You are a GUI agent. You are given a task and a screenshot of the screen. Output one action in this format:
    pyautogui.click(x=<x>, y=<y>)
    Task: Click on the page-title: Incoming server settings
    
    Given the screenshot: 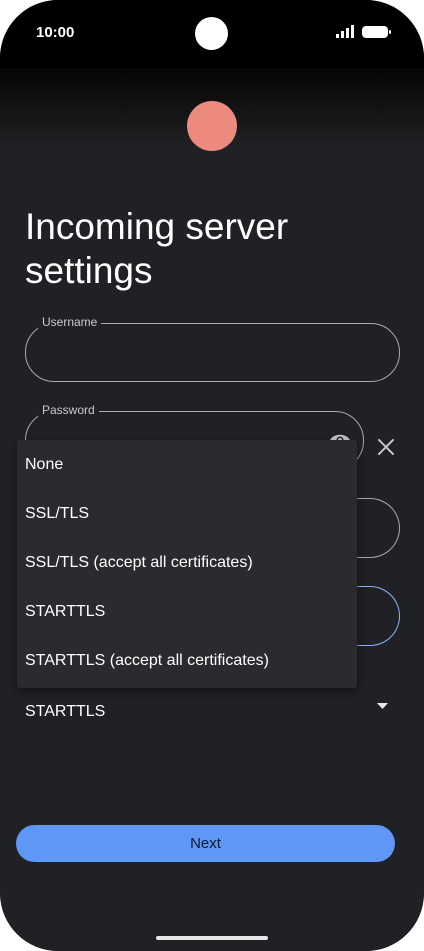 What is the action you would take?
    pyautogui.click(x=157, y=248)
    